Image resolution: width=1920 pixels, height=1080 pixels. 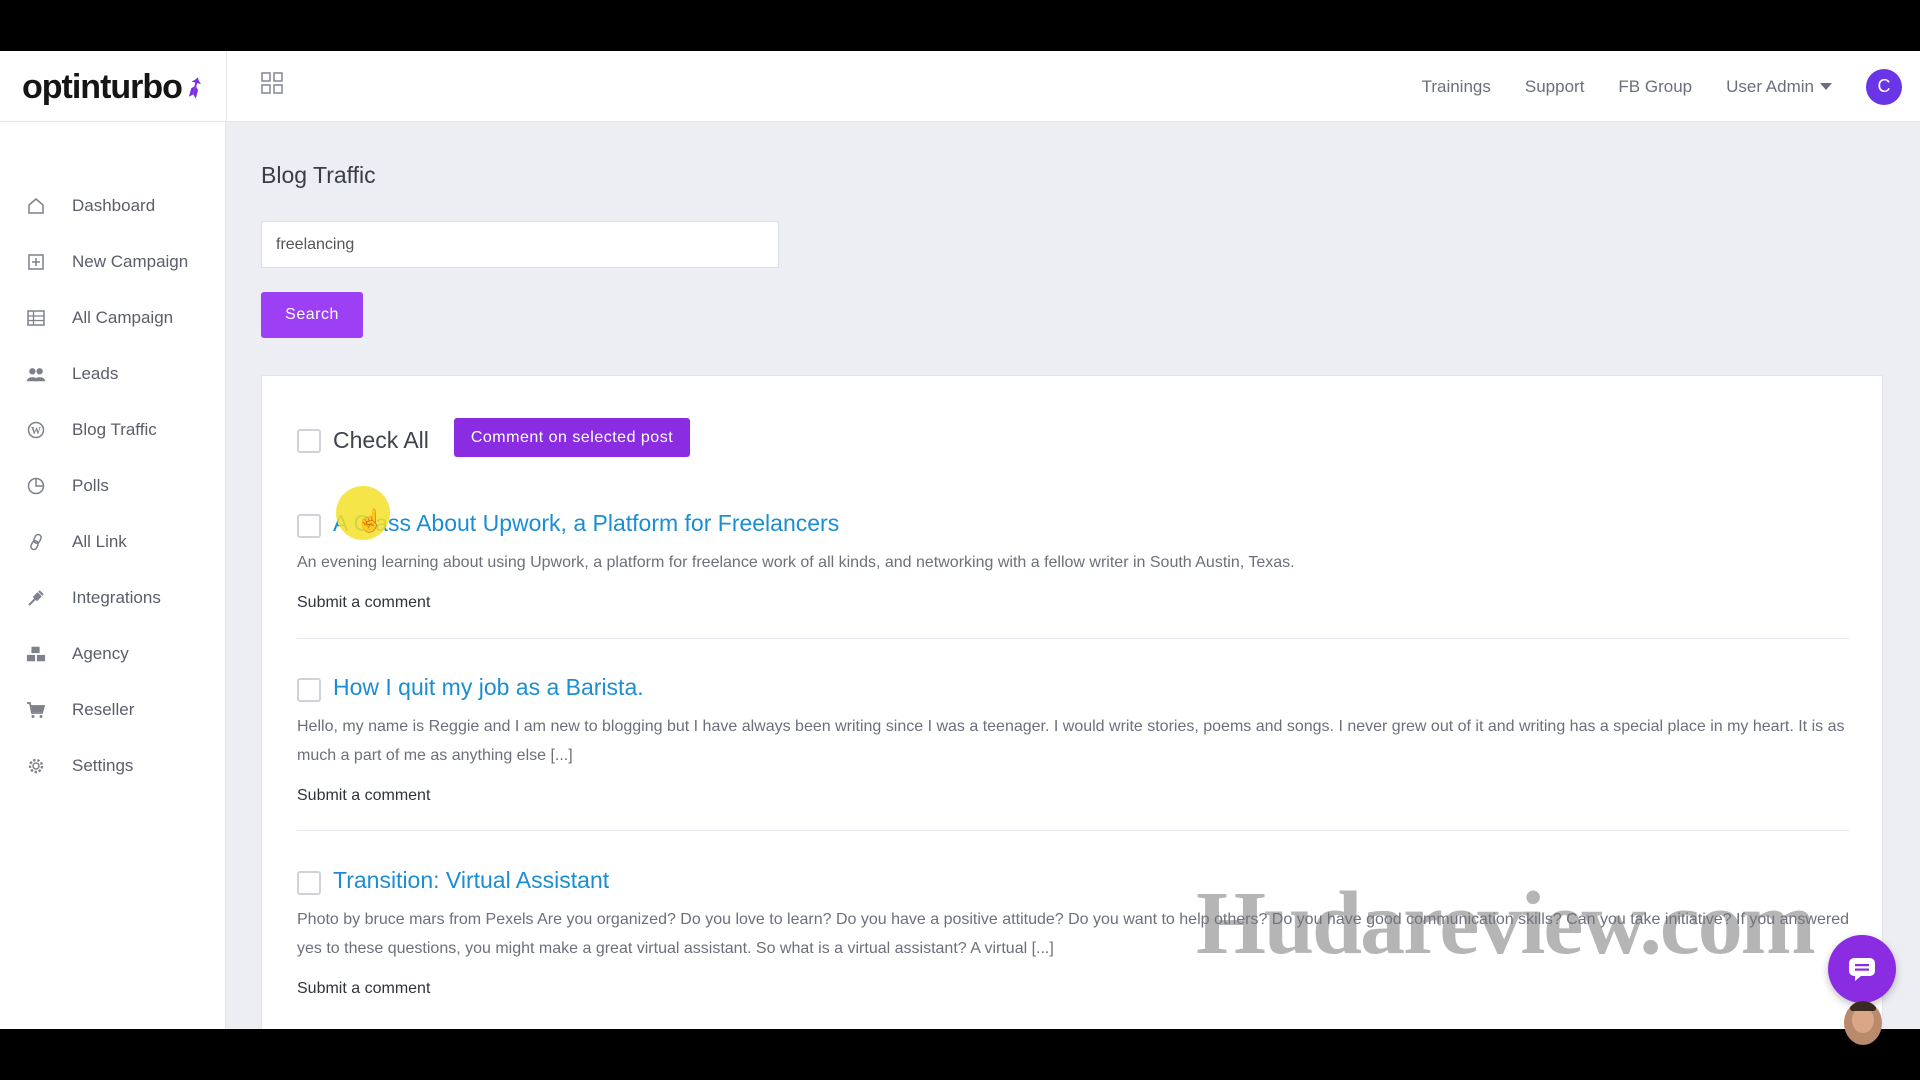 I want to click on sidebar-item-all-campaign: All Campaign, so click(x=113, y=318).